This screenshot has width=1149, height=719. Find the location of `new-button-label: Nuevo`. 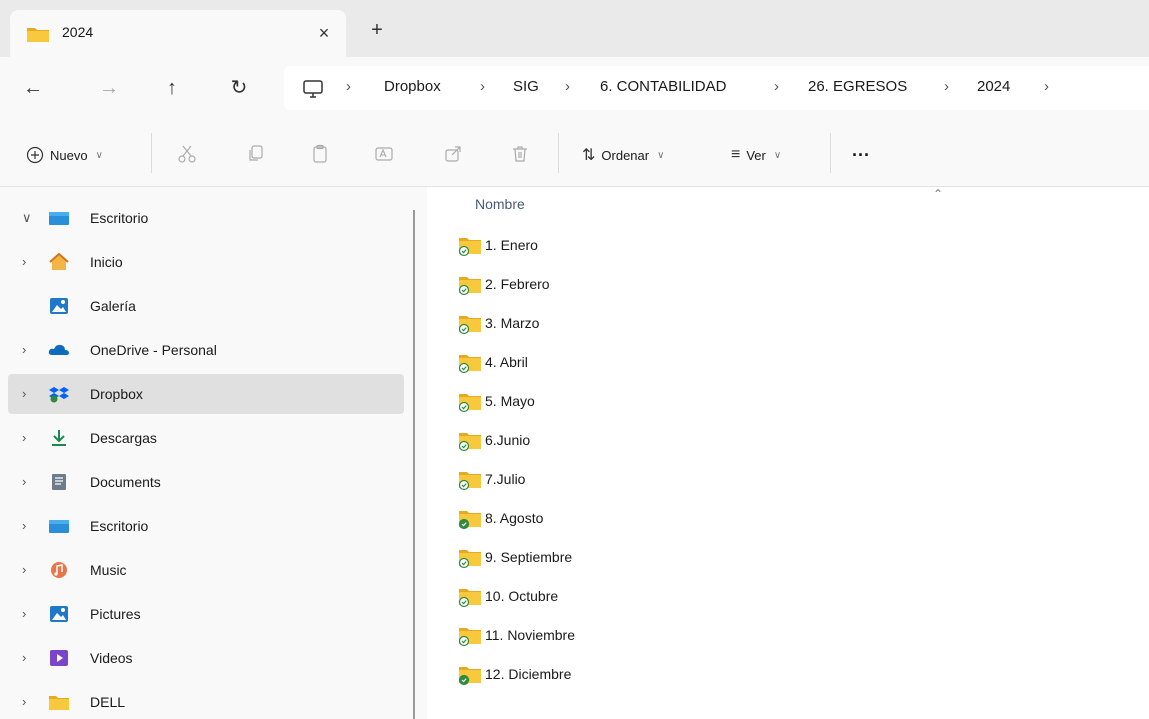

new-button-label: Nuevo is located at coordinates (69, 155).